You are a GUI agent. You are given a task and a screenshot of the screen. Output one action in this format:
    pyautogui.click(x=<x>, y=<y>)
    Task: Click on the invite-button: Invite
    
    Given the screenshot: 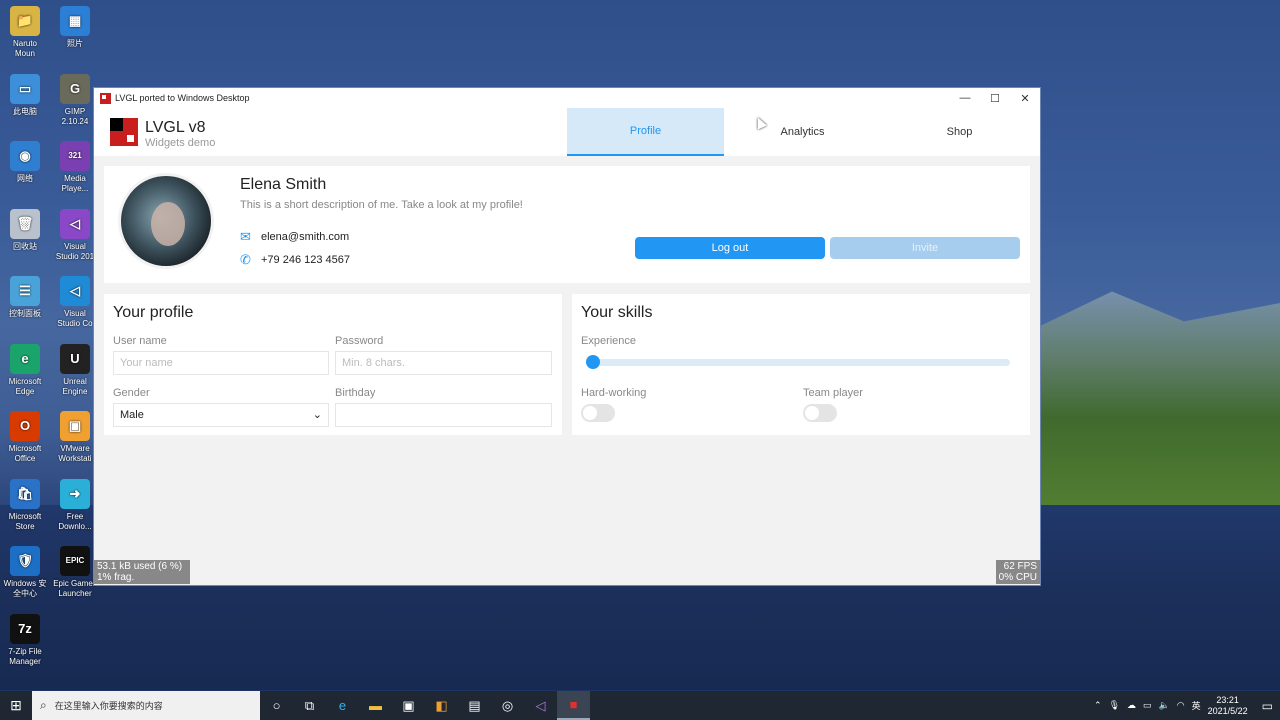 What is the action you would take?
    pyautogui.click(x=925, y=248)
    